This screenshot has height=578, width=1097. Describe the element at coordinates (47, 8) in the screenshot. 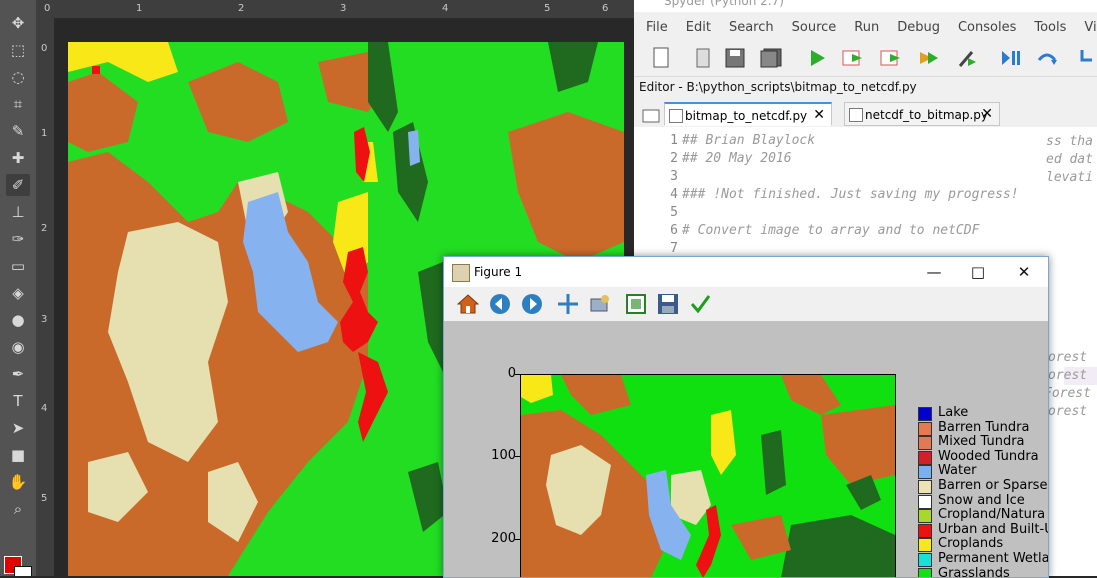

I see `ruler-top-number: 0` at that location.